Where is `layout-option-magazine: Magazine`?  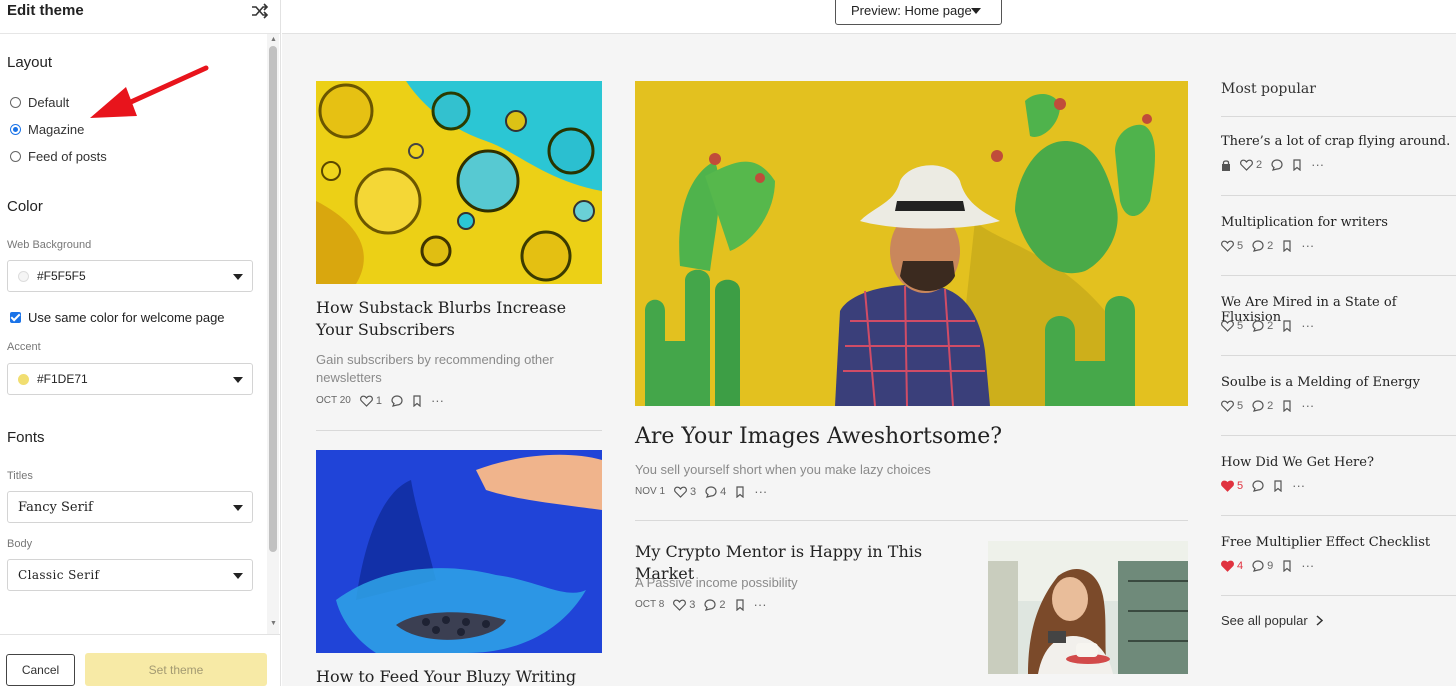 layout-option-magazine: Magazine is located at coordinates (47, 129).